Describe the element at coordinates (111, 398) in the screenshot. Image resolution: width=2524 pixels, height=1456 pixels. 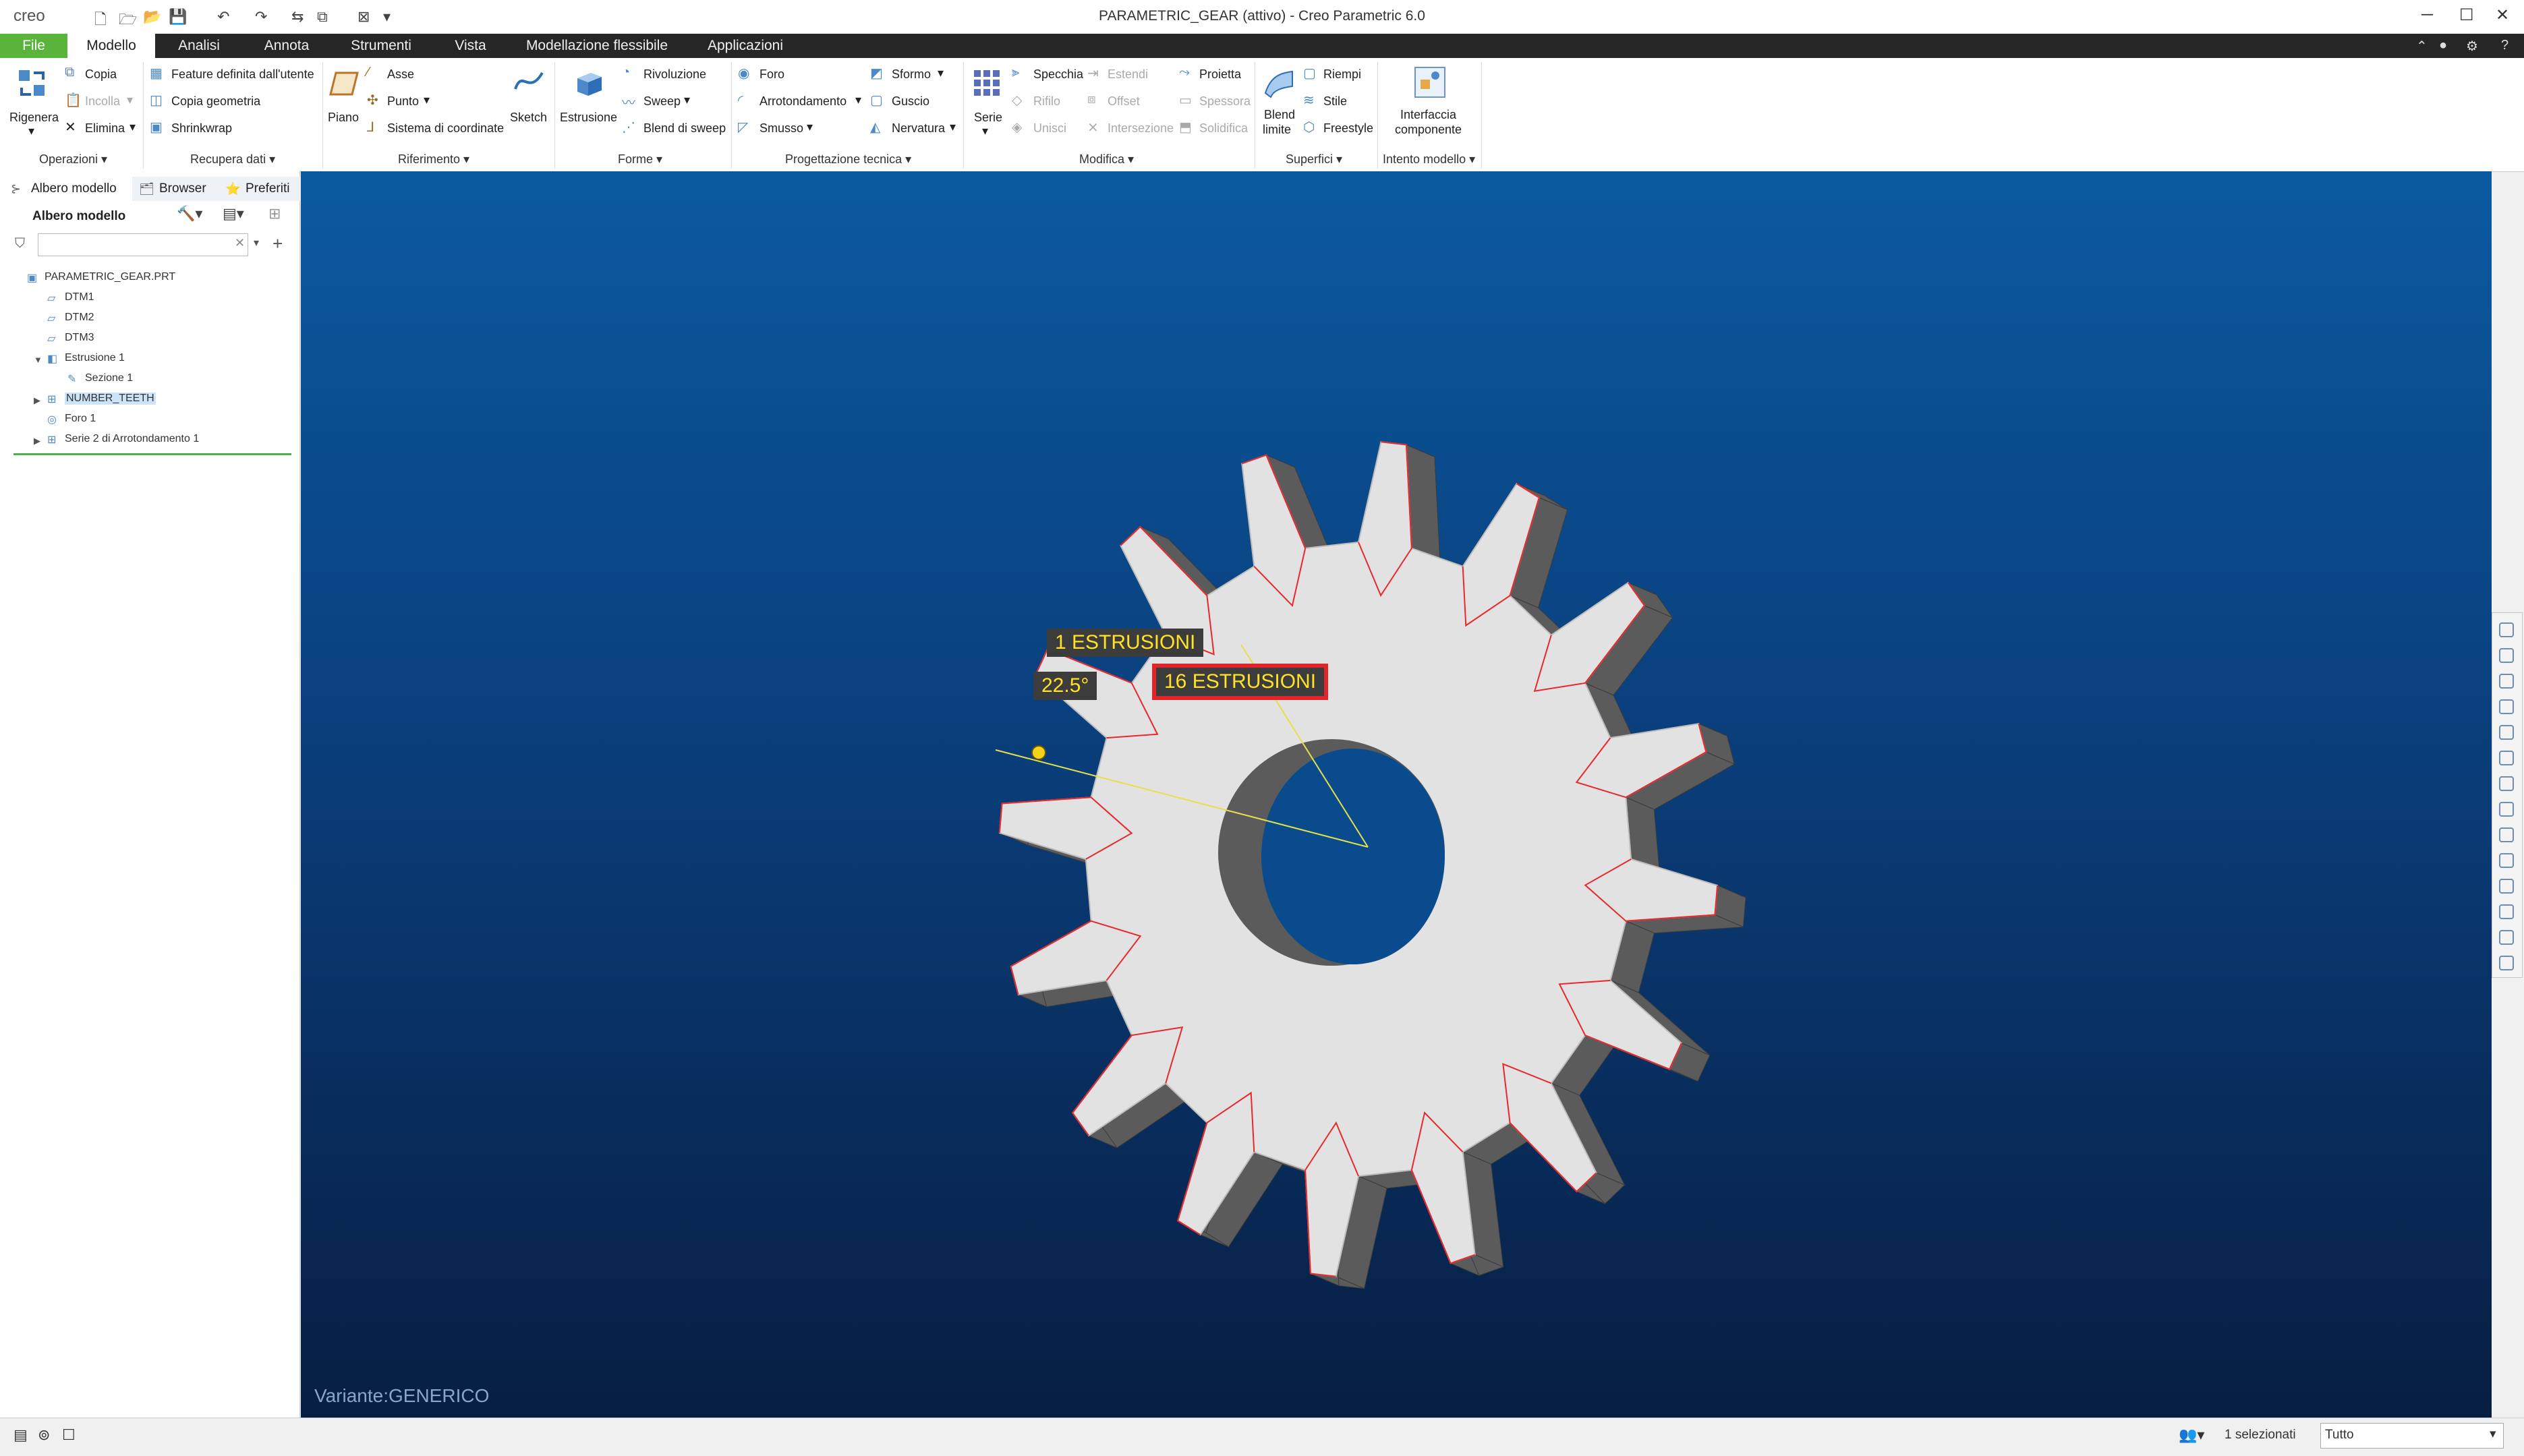
I see `tree-item: NUMBER_TEETH` at that location.